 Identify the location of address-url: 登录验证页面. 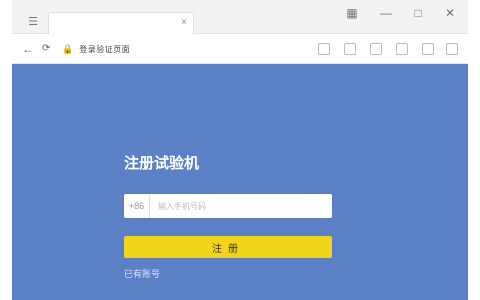
(105, 49).